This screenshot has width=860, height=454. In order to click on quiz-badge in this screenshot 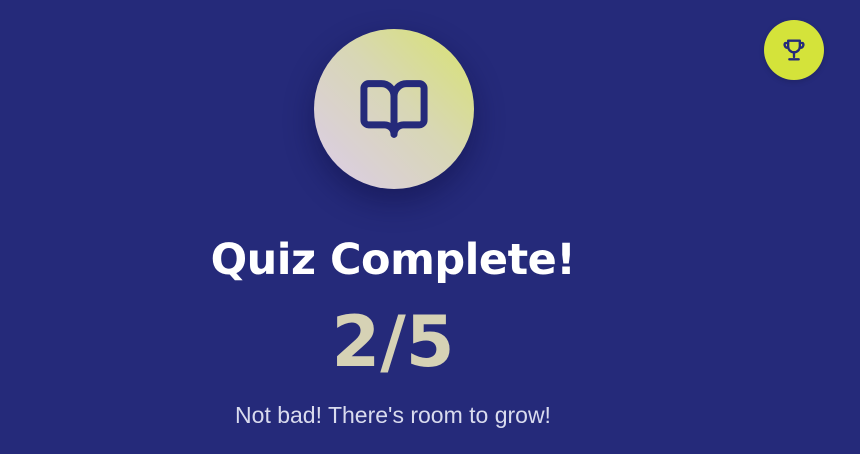, I will do `click(394, 109)`.